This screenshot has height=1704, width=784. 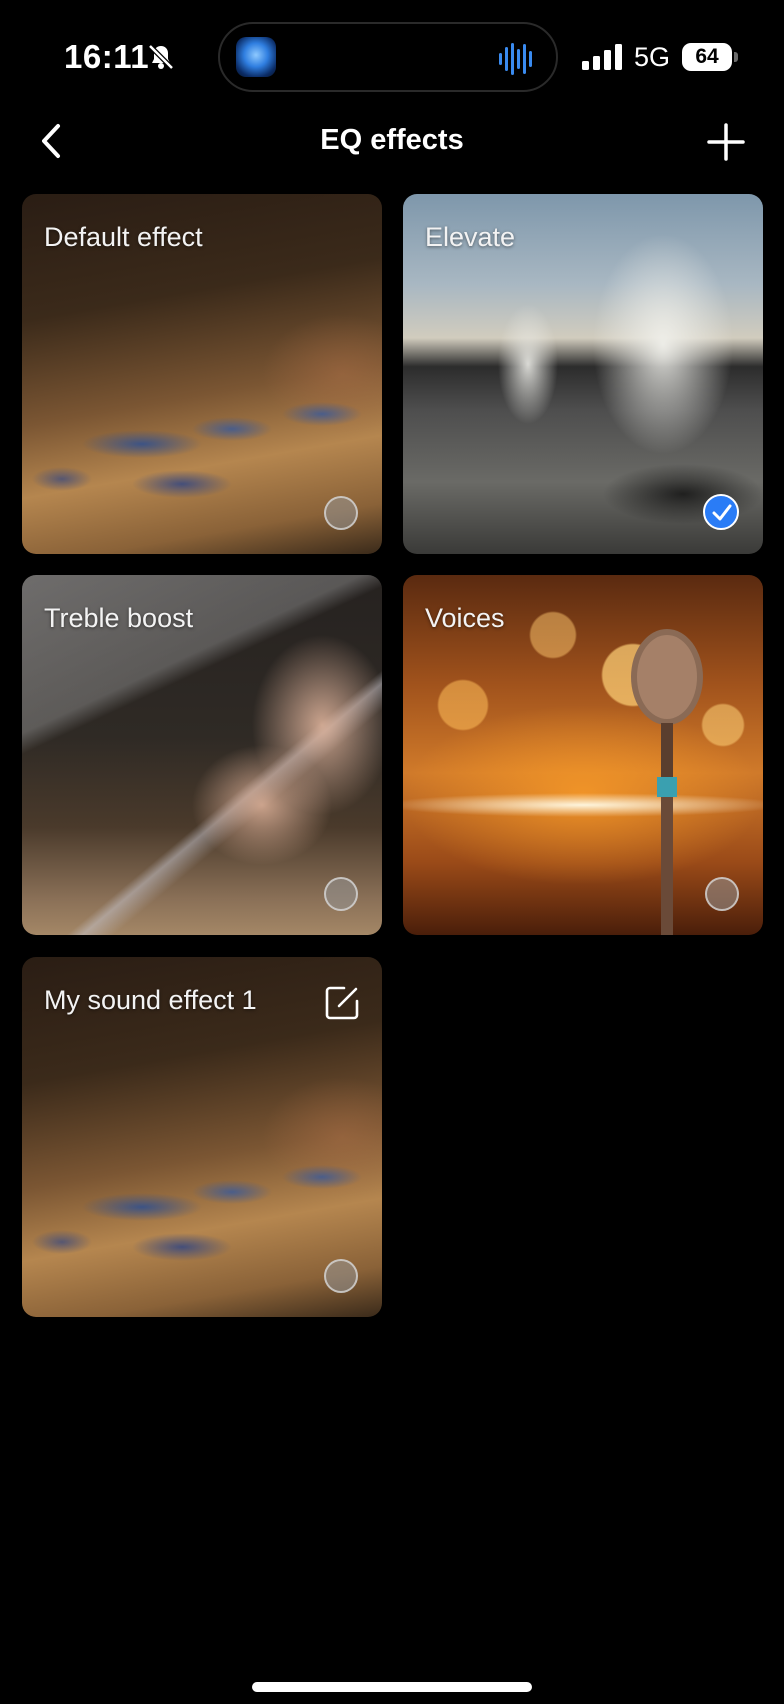 I want to click on audio-waveform-icon, so click(x=515, y=59).